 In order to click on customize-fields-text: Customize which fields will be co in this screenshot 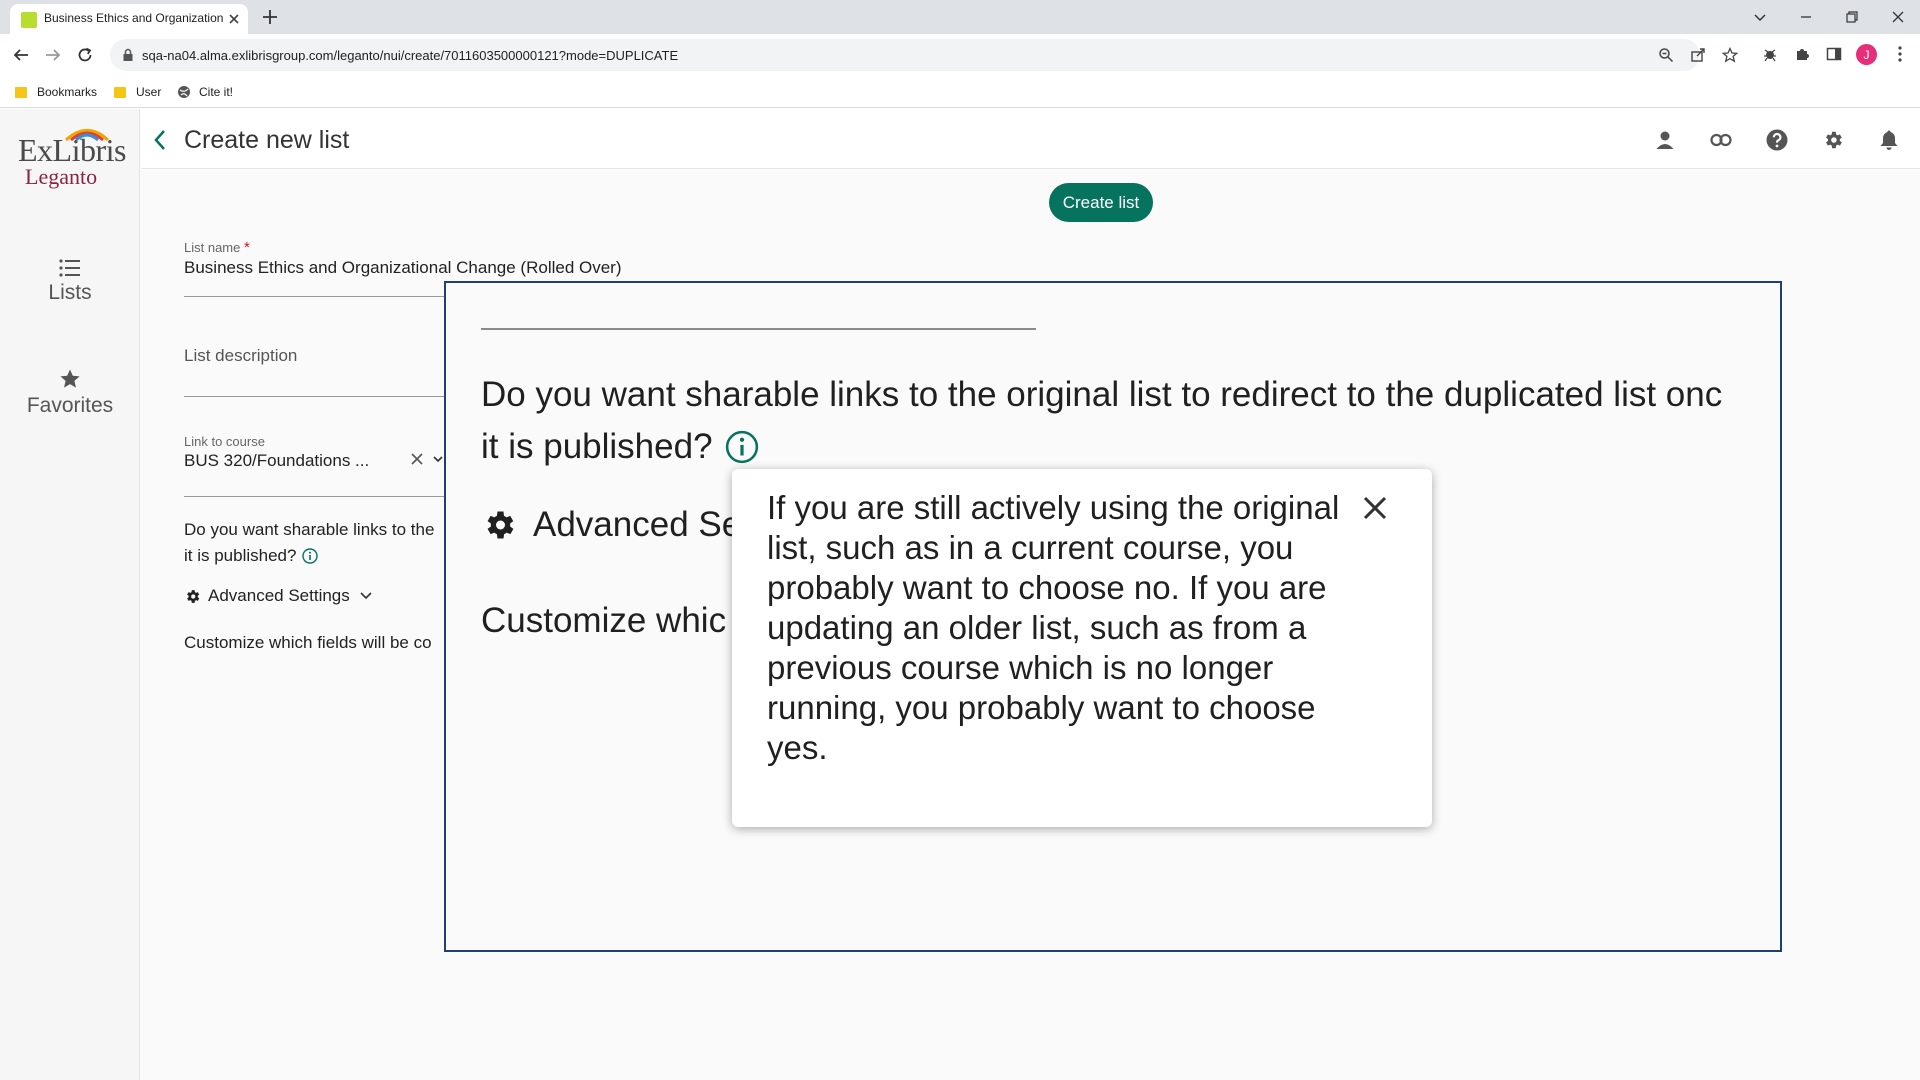, I will do `click(308, 642)`.